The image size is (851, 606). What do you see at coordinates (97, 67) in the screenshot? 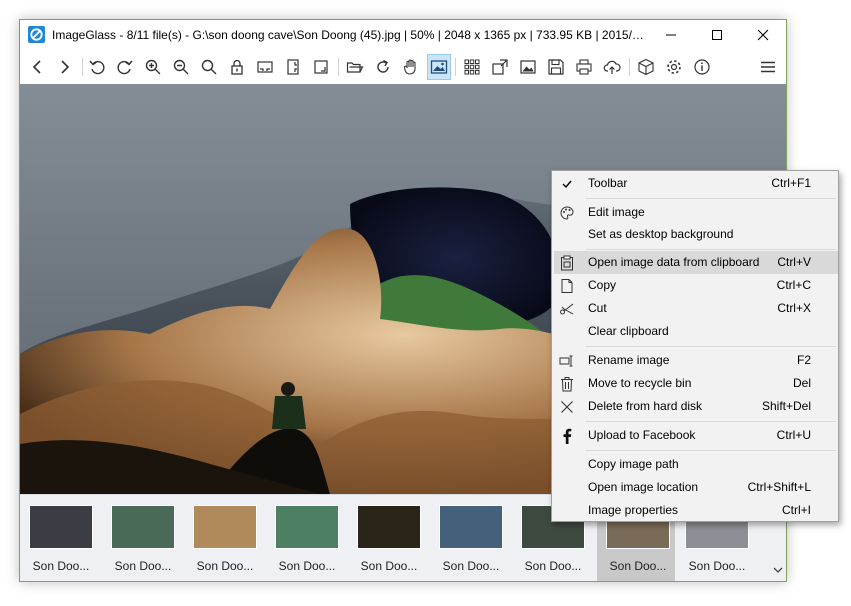
I see `rotate-left-button` at bounding box center [97, 67].